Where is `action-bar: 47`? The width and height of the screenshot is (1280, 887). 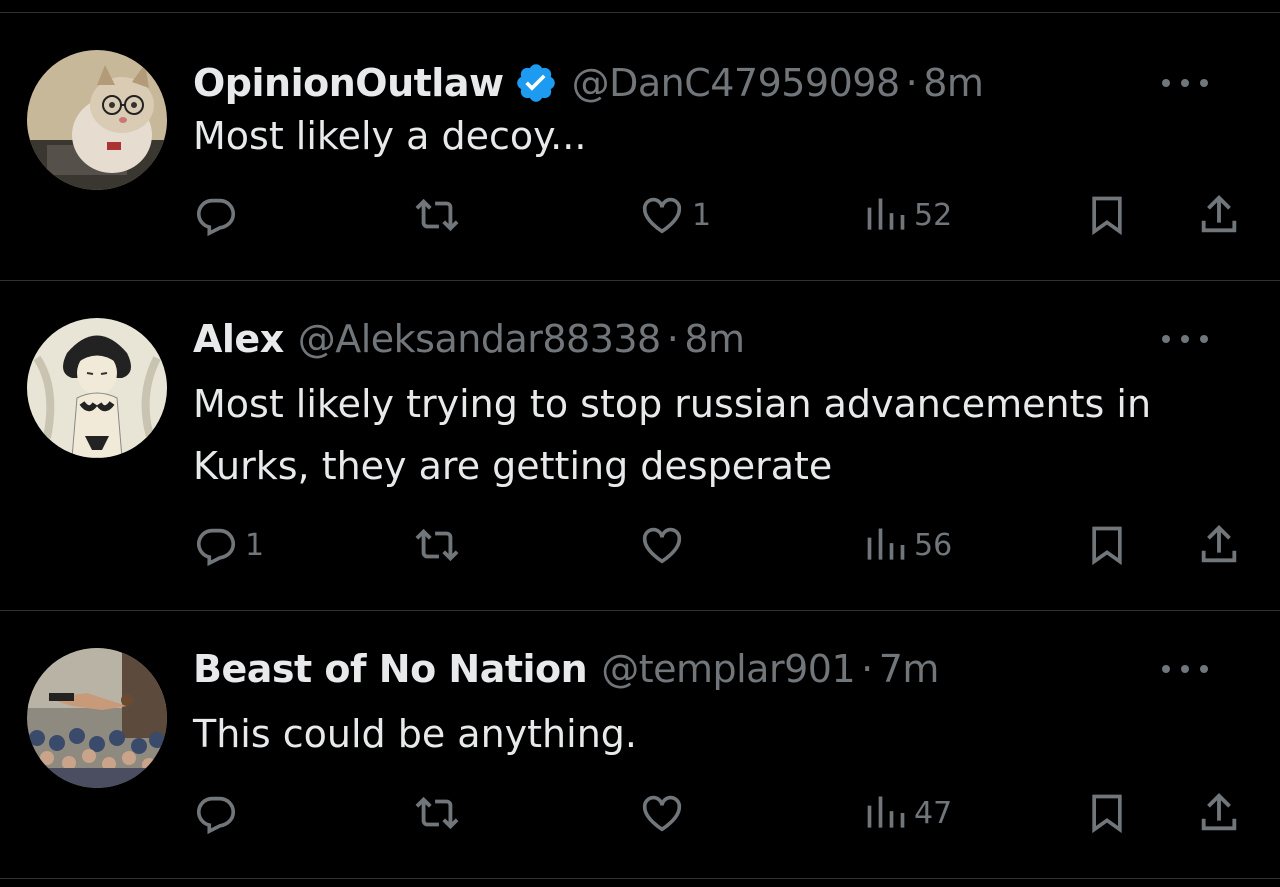 action-bar: 47 is located at coordinates (640, 813).